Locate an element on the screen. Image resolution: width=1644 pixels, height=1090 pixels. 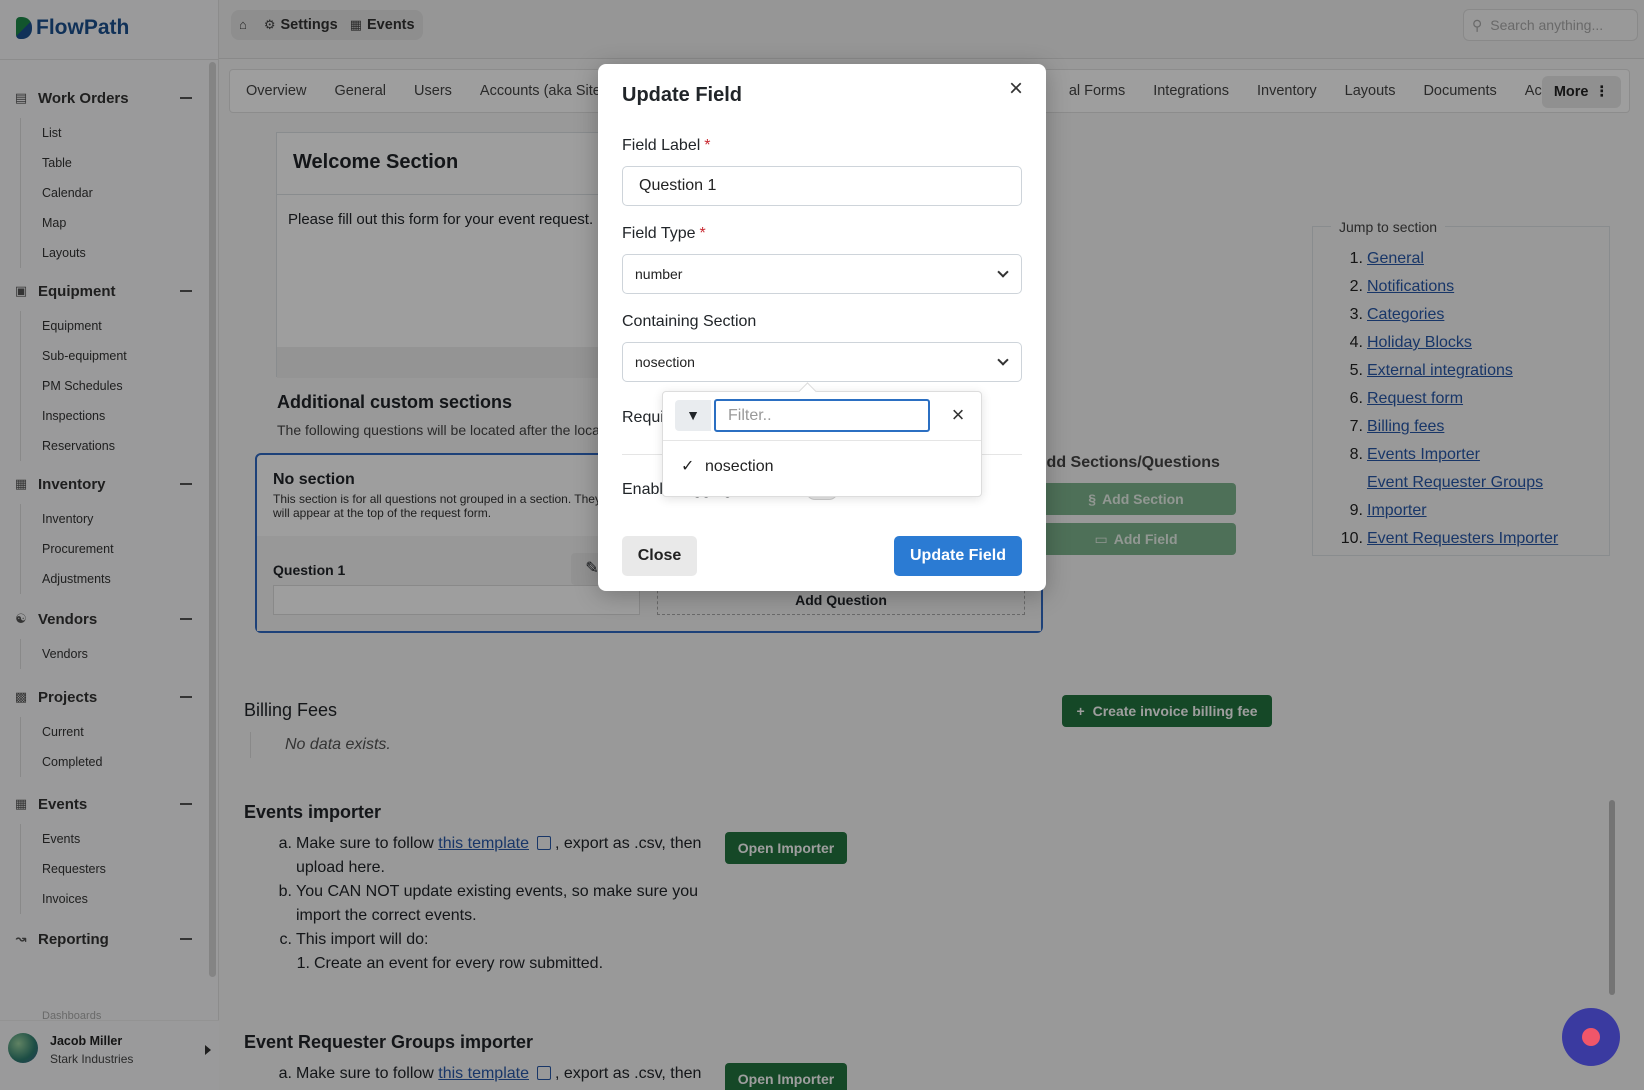
chat-launcher-button is located at coordinates (1591, 1037).